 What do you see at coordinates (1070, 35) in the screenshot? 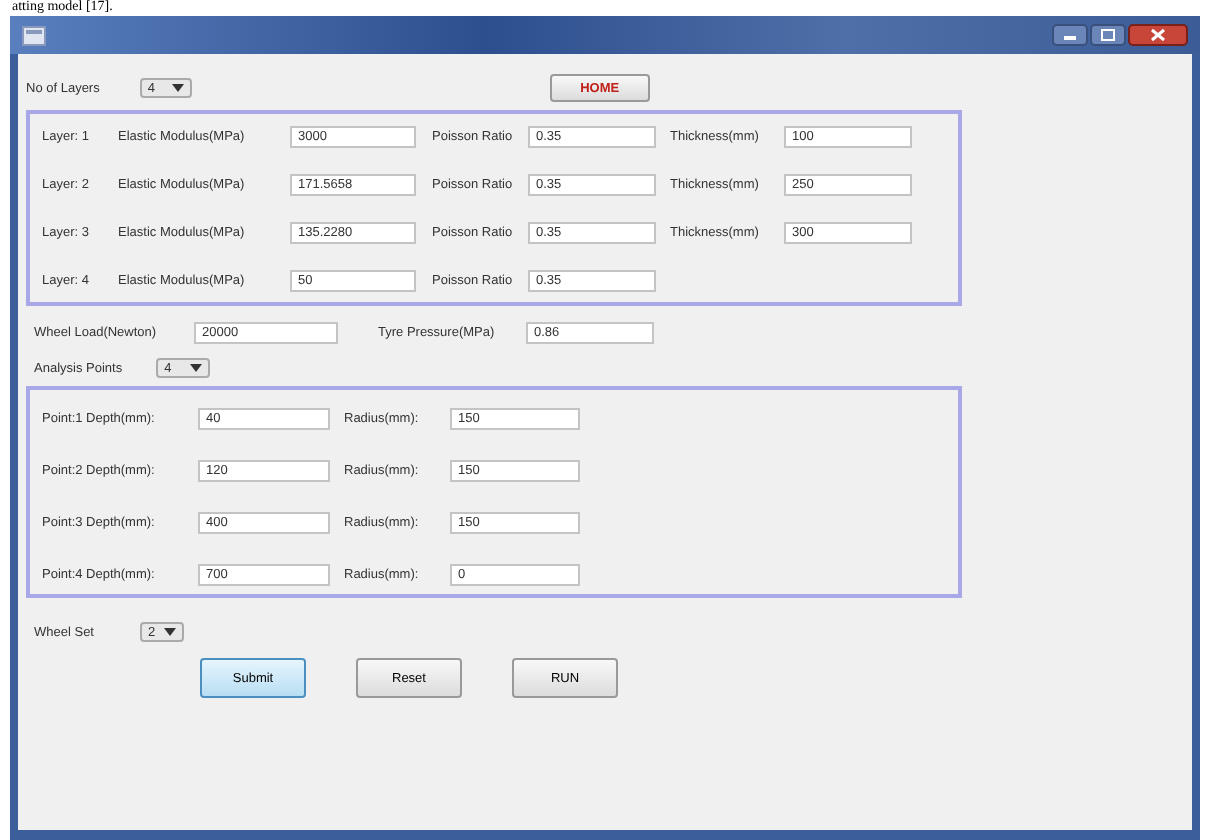
I see `minimize-icon` at bounding box center [1070, 35].